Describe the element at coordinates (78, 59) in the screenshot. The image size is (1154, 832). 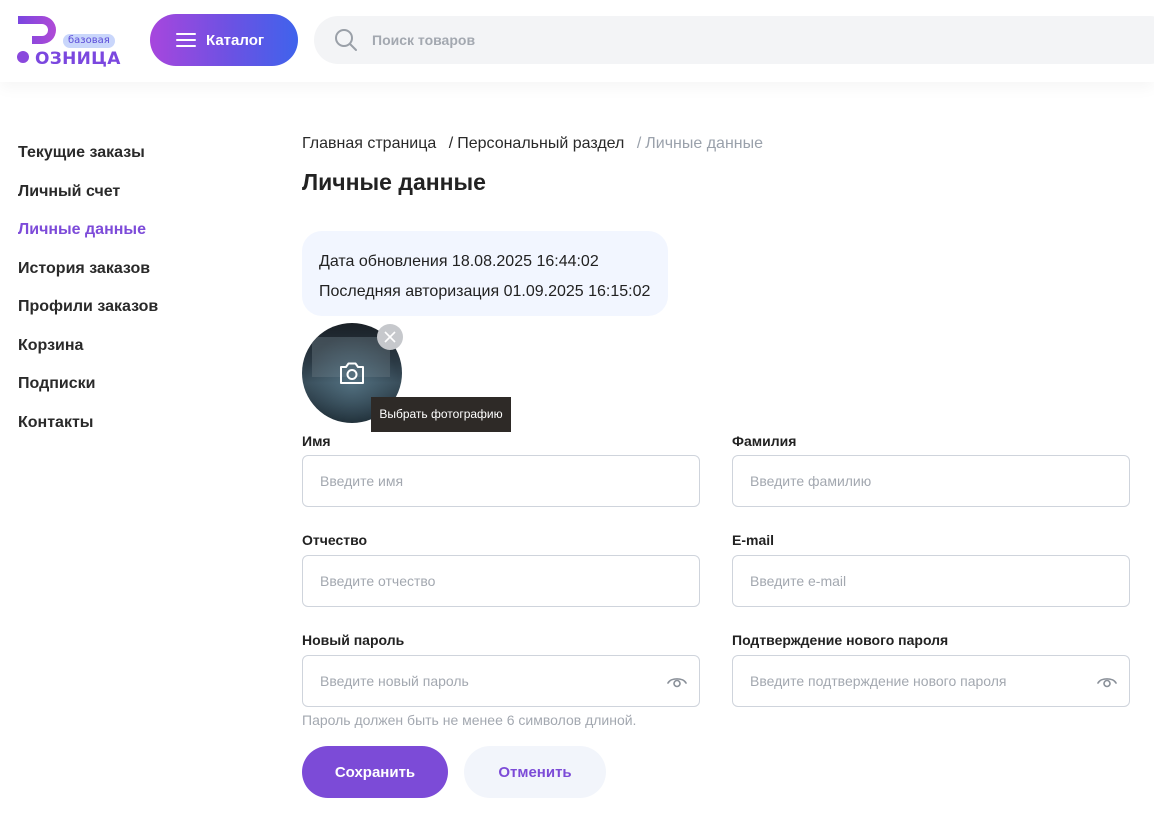
I see `logo-text: ОЗНИЦА` at that location.